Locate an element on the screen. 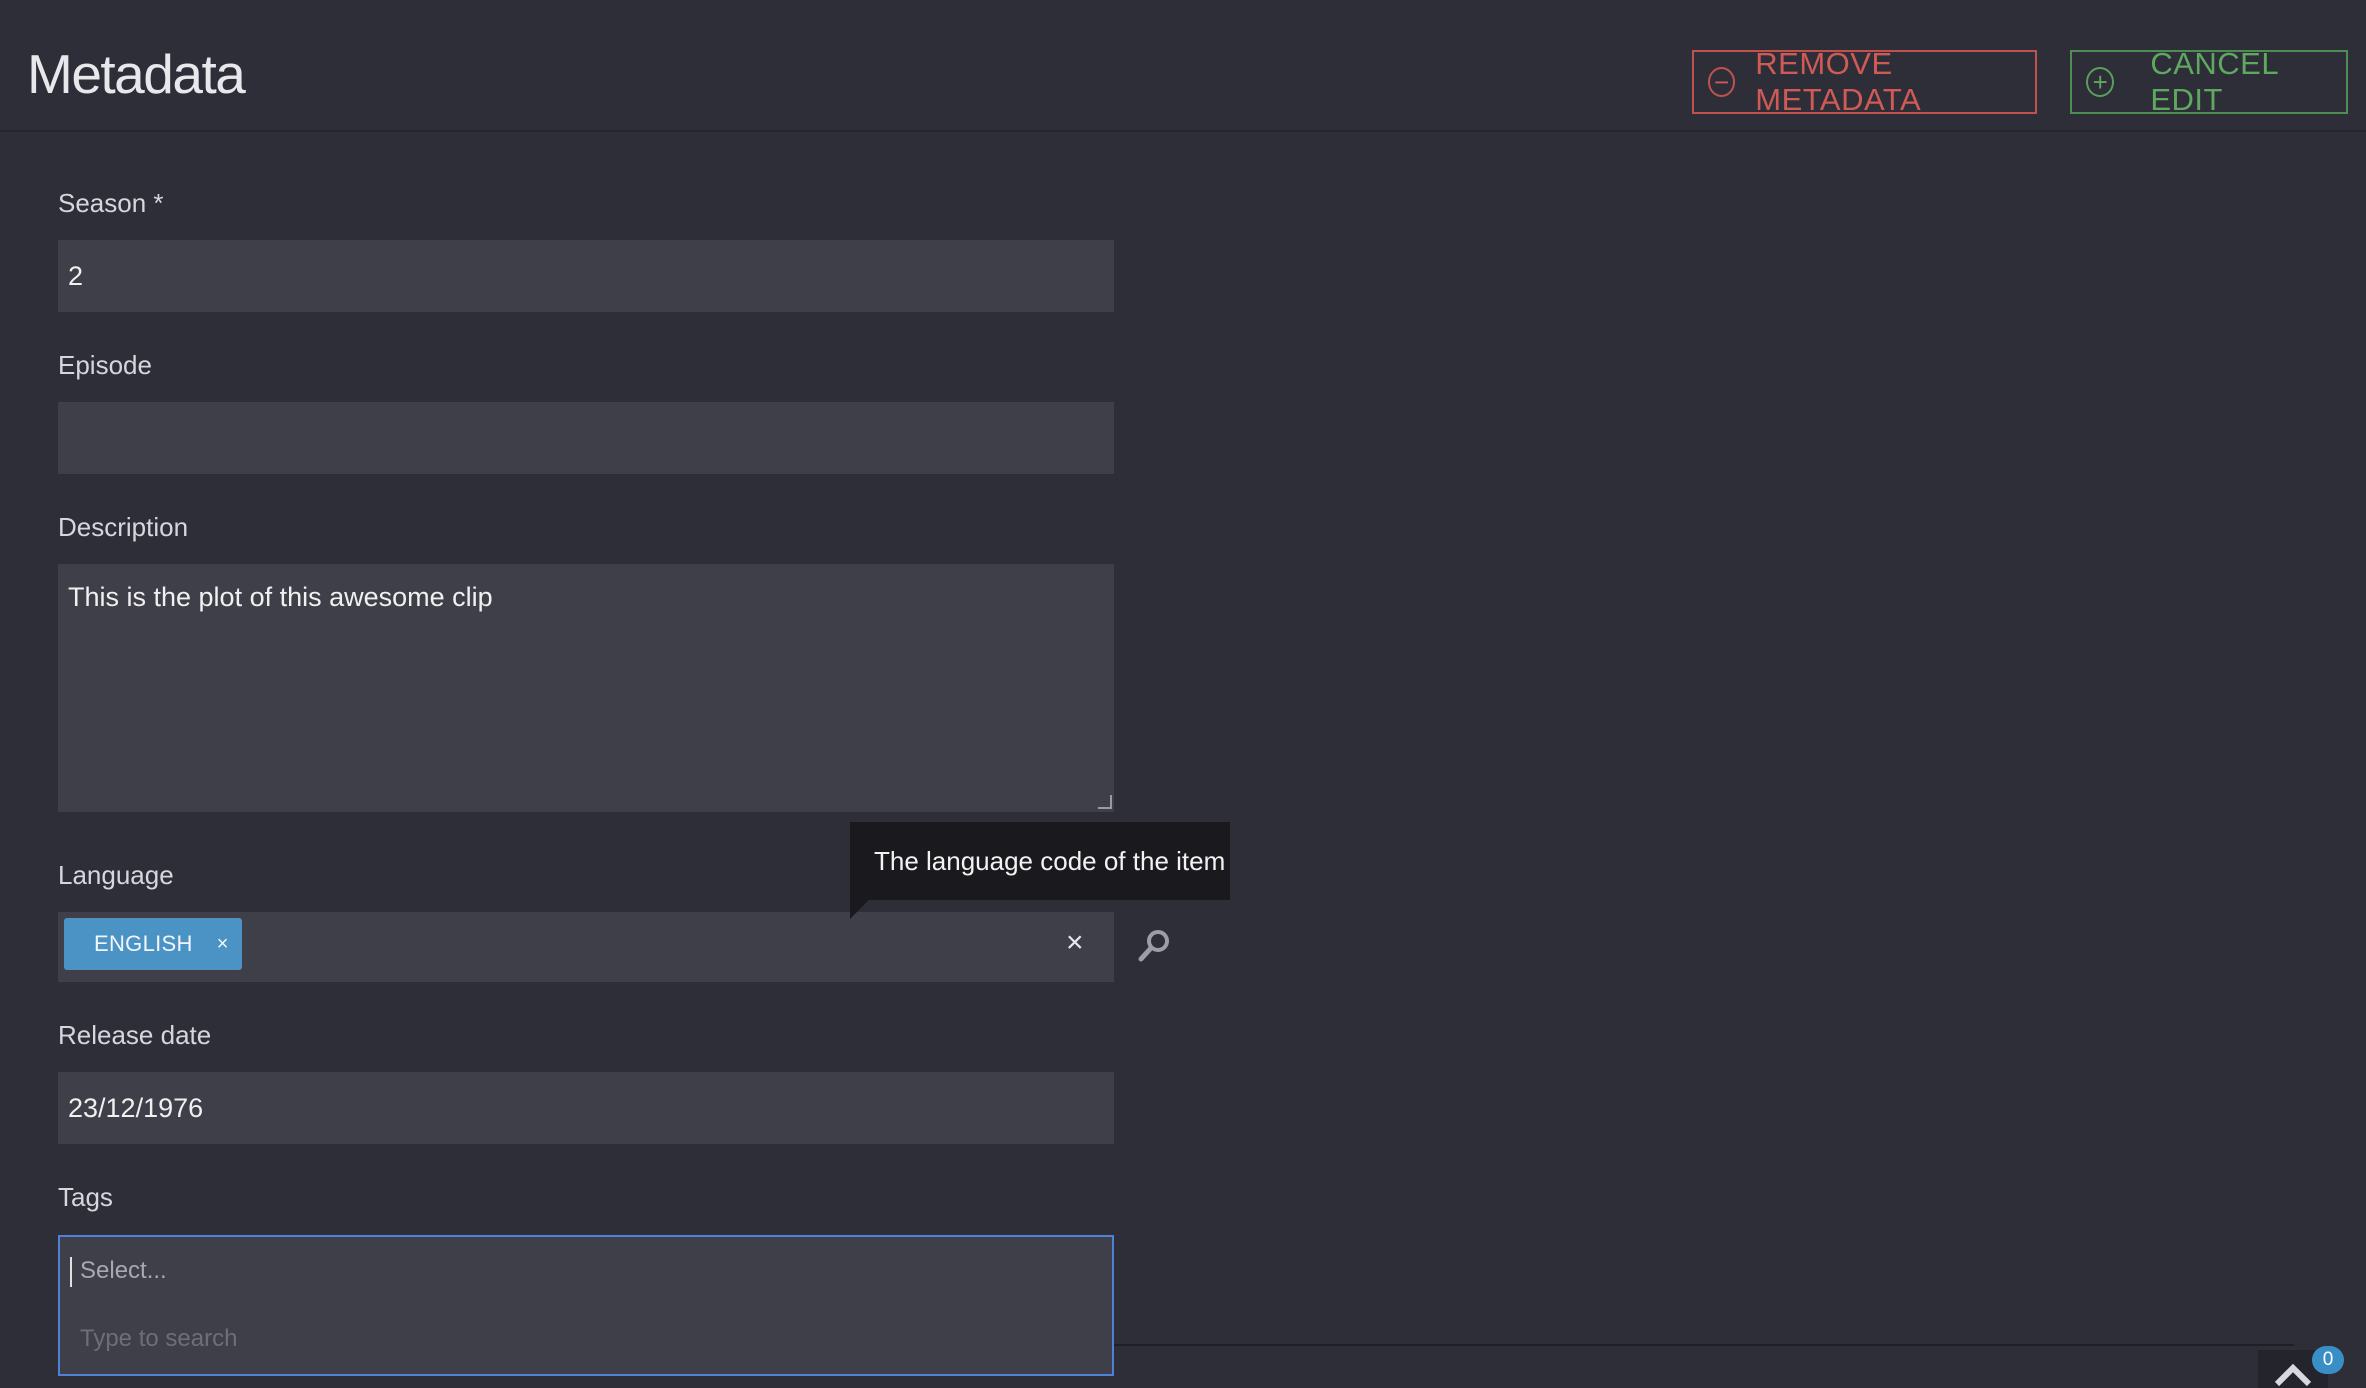 The image size is (2366, 1388). resize-handle-icon is located at coordinates (1105, 802).